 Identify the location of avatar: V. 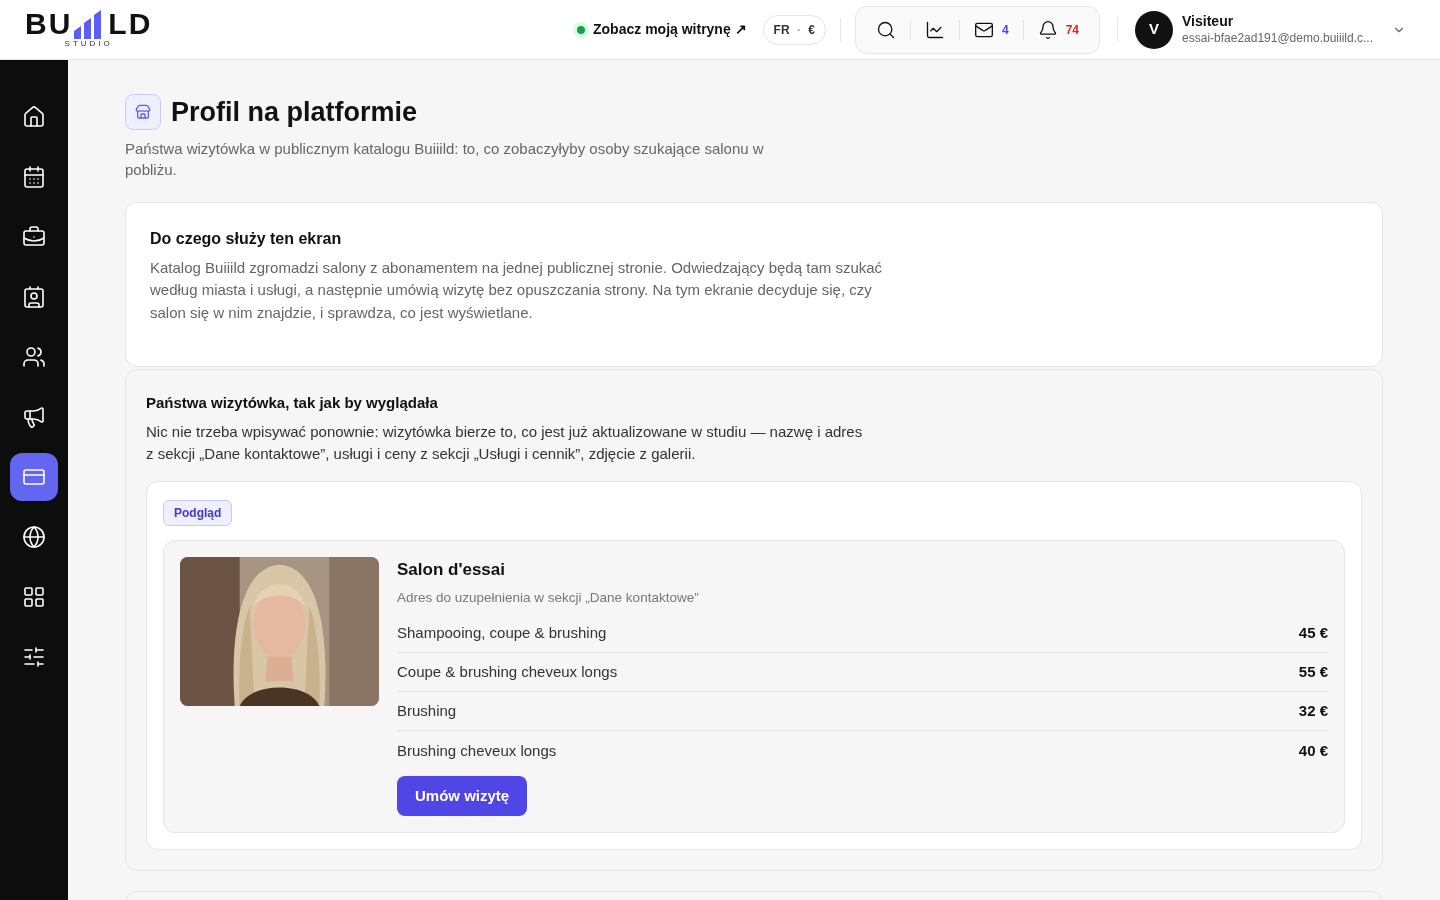
(1154, 29).